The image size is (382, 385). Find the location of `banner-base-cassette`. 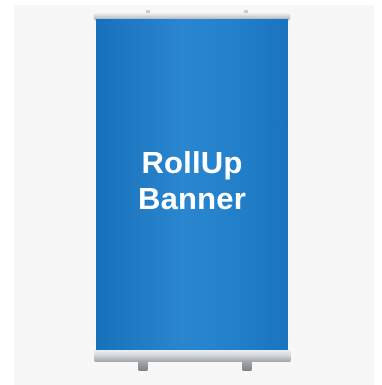

banner-base-cassette is located at coordinates (192, 356).